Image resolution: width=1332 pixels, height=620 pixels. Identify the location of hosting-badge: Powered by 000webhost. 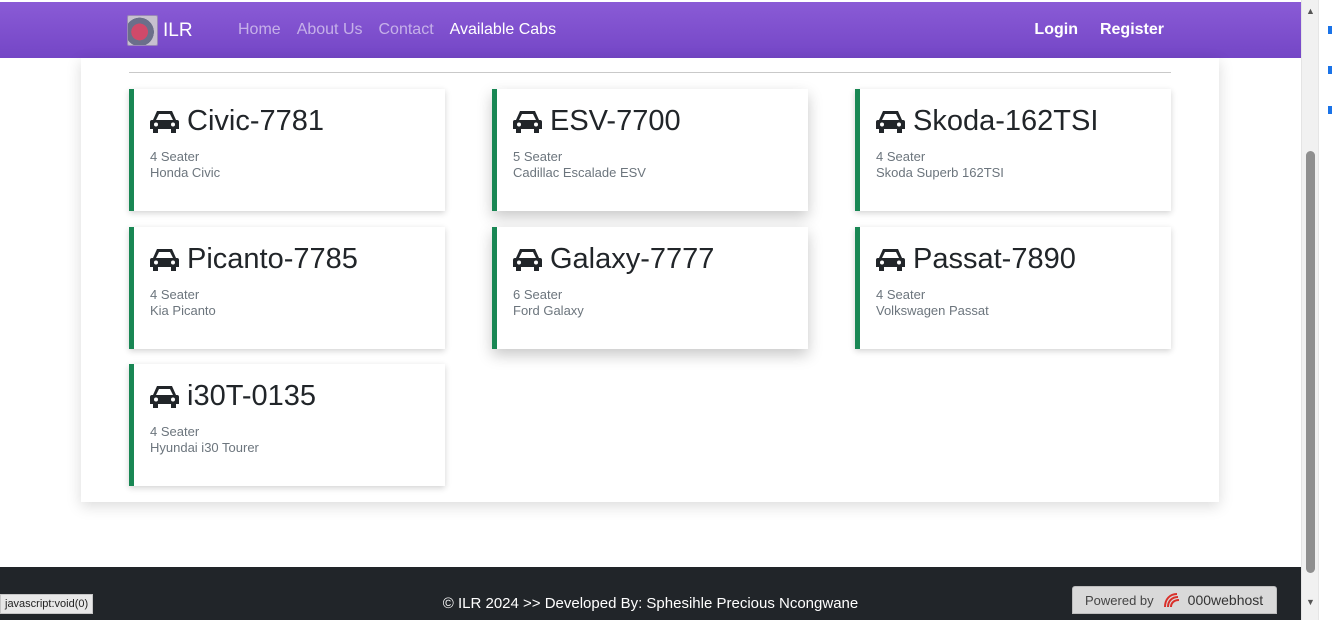
(1174, 600).